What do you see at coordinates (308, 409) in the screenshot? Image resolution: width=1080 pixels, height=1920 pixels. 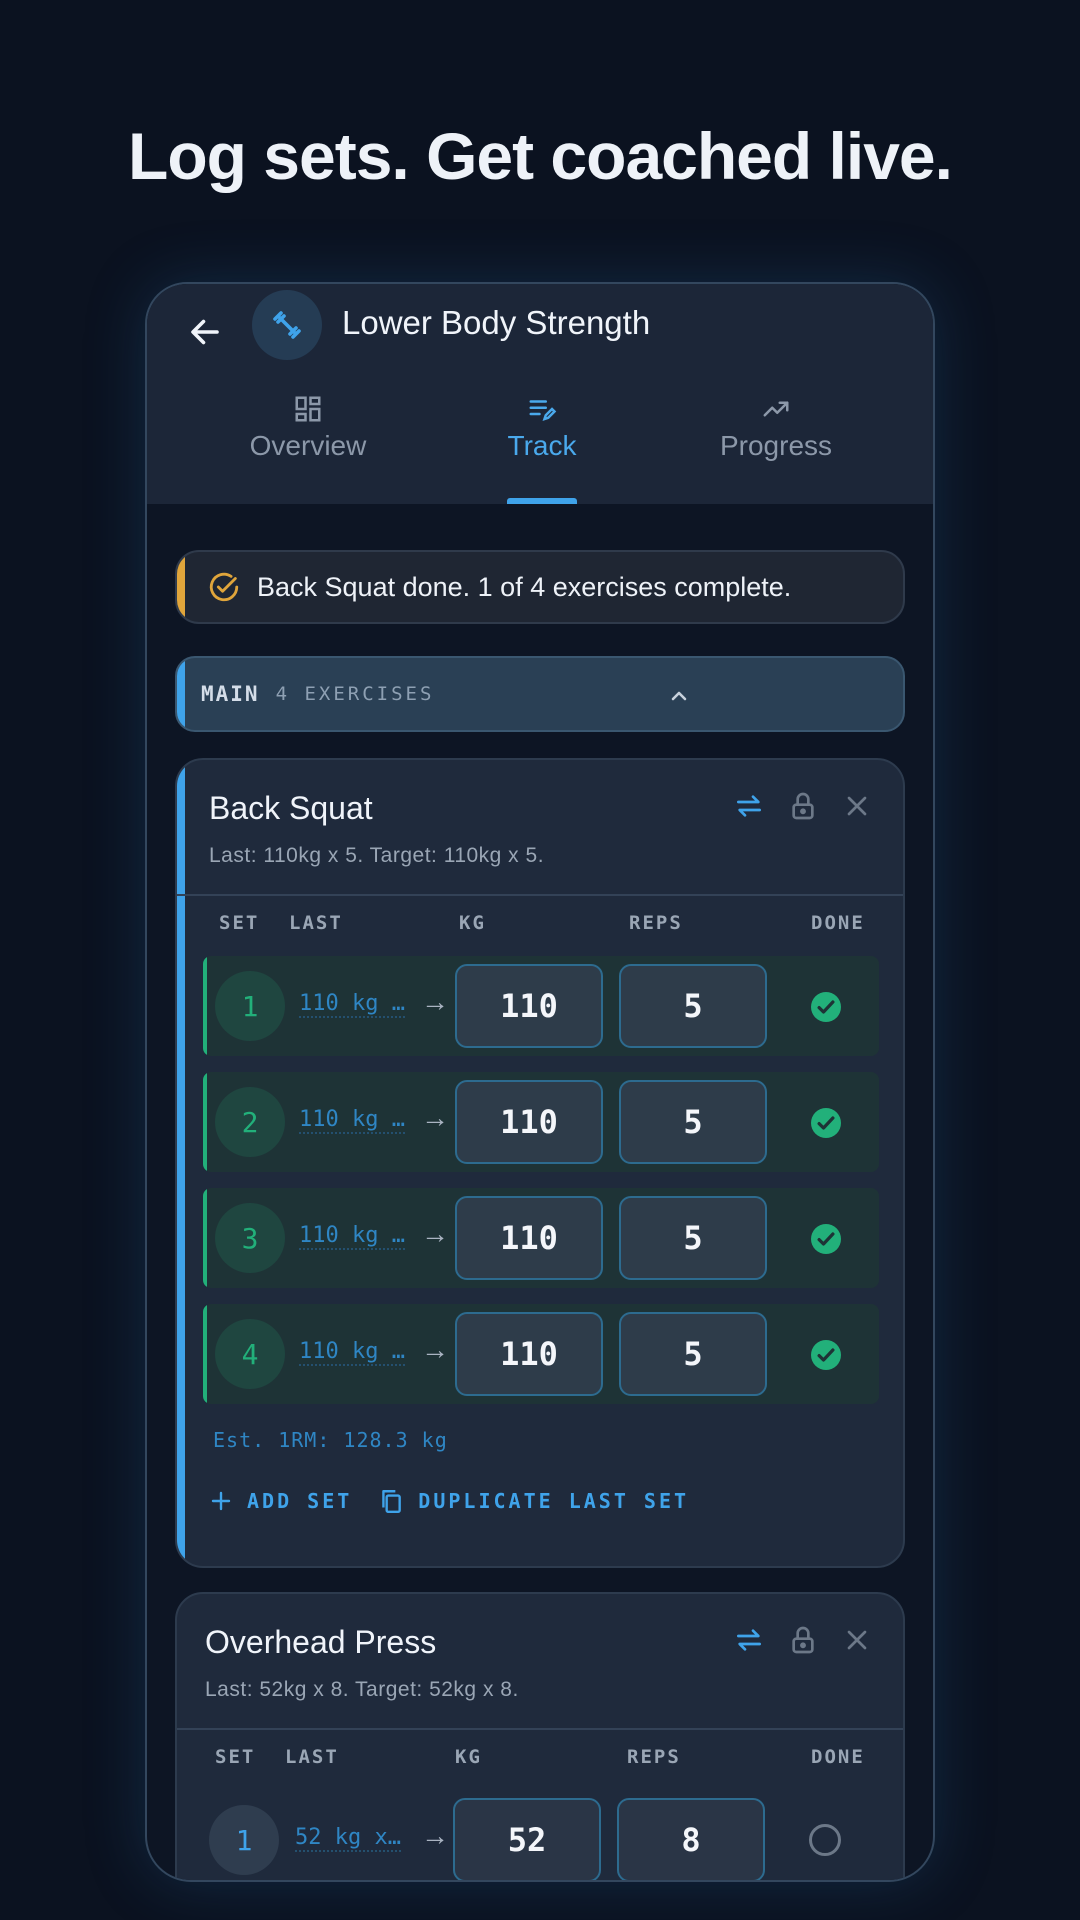 I see `dashboard-icon` at bounding box center [308, 409].